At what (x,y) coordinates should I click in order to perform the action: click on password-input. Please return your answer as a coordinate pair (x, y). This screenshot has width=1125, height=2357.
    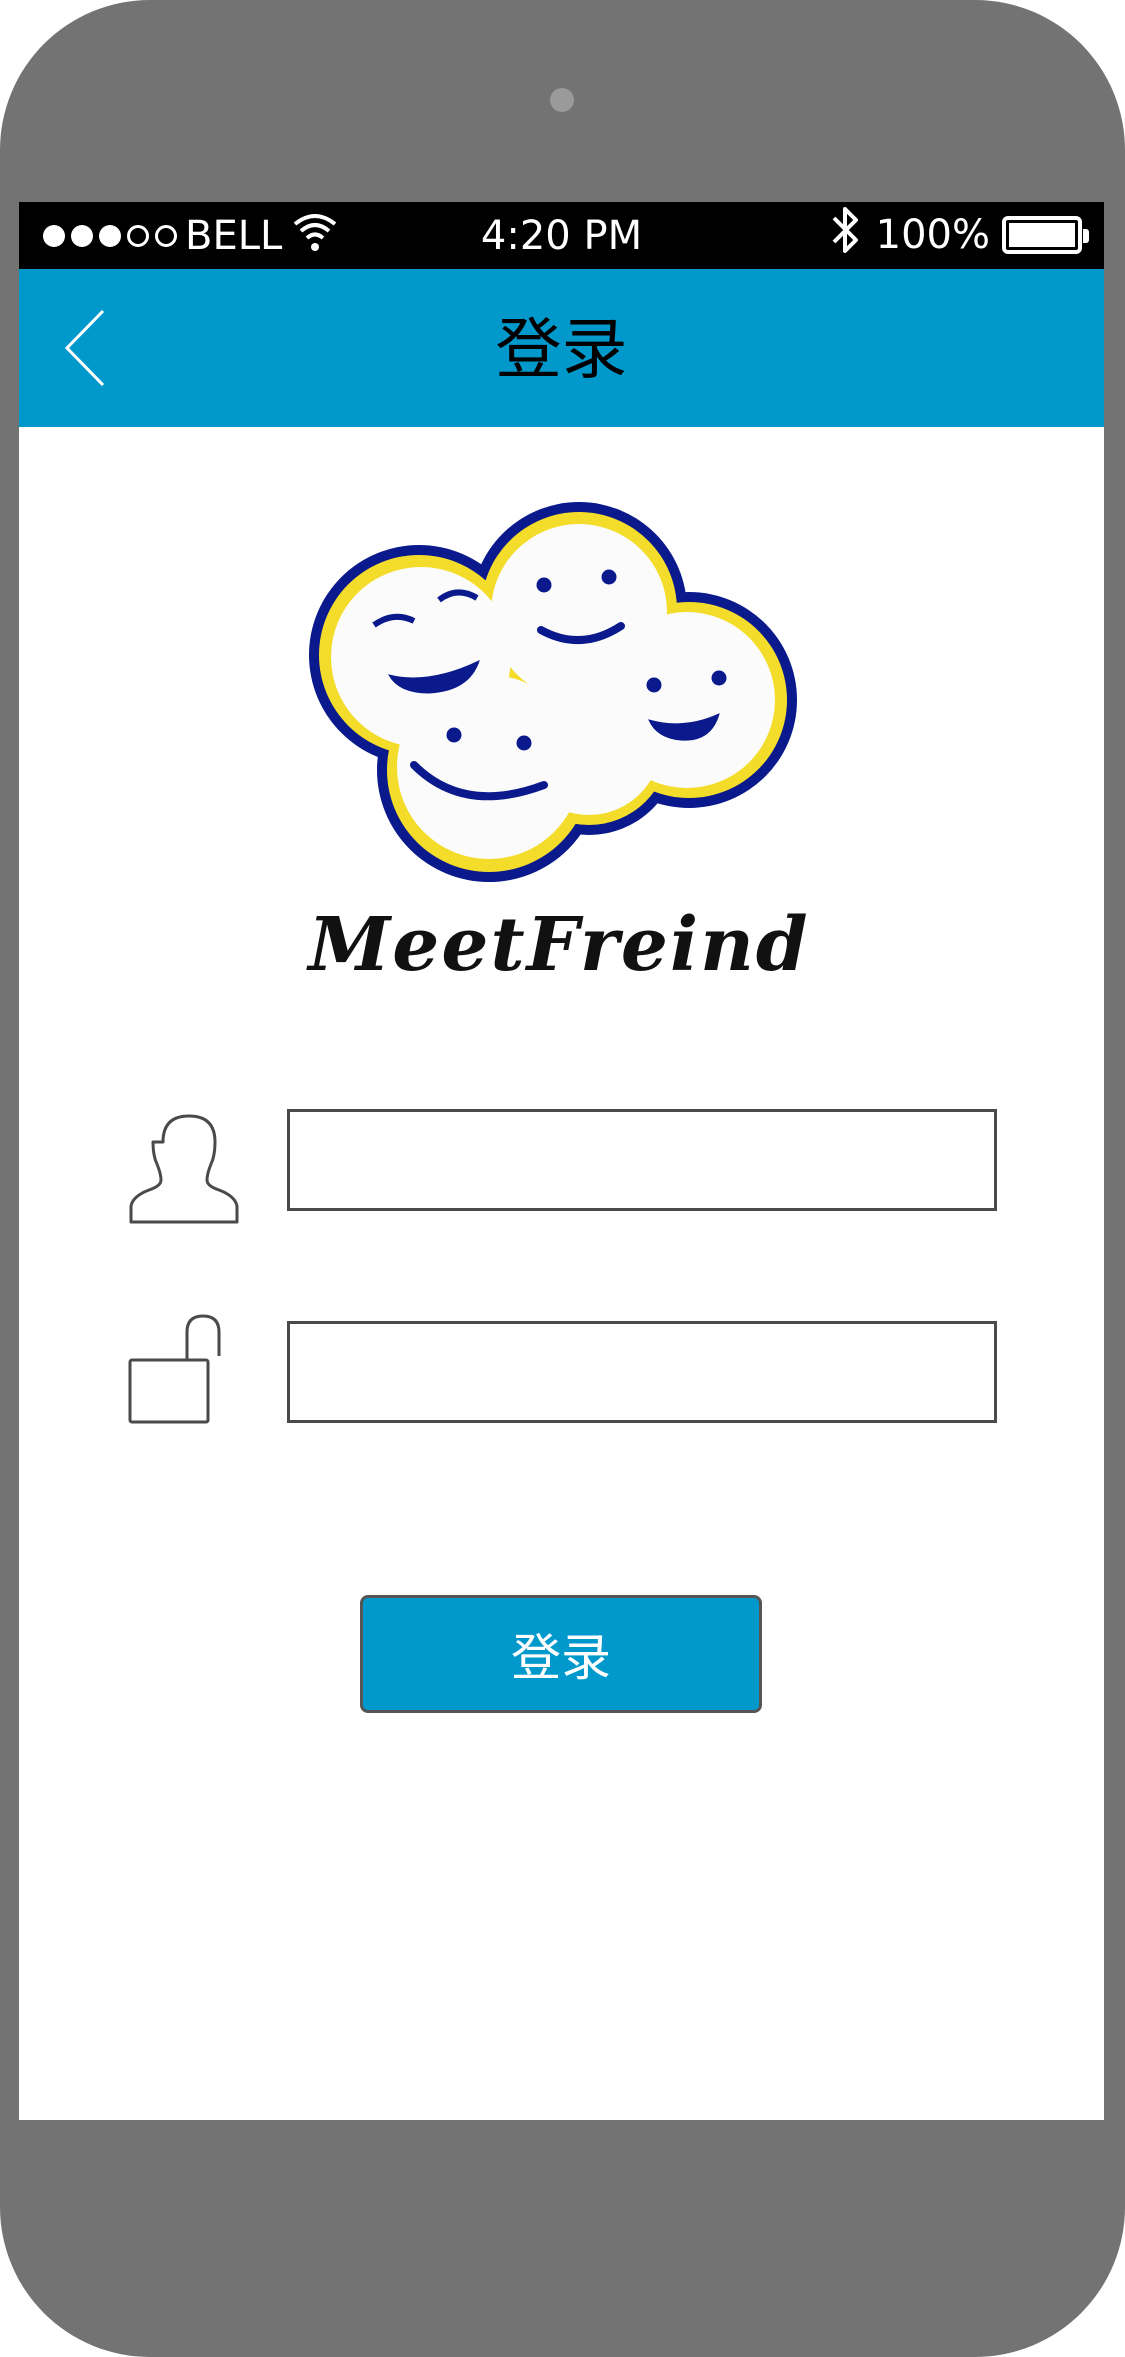
    Looking at the image, I should click on (642, 1372).